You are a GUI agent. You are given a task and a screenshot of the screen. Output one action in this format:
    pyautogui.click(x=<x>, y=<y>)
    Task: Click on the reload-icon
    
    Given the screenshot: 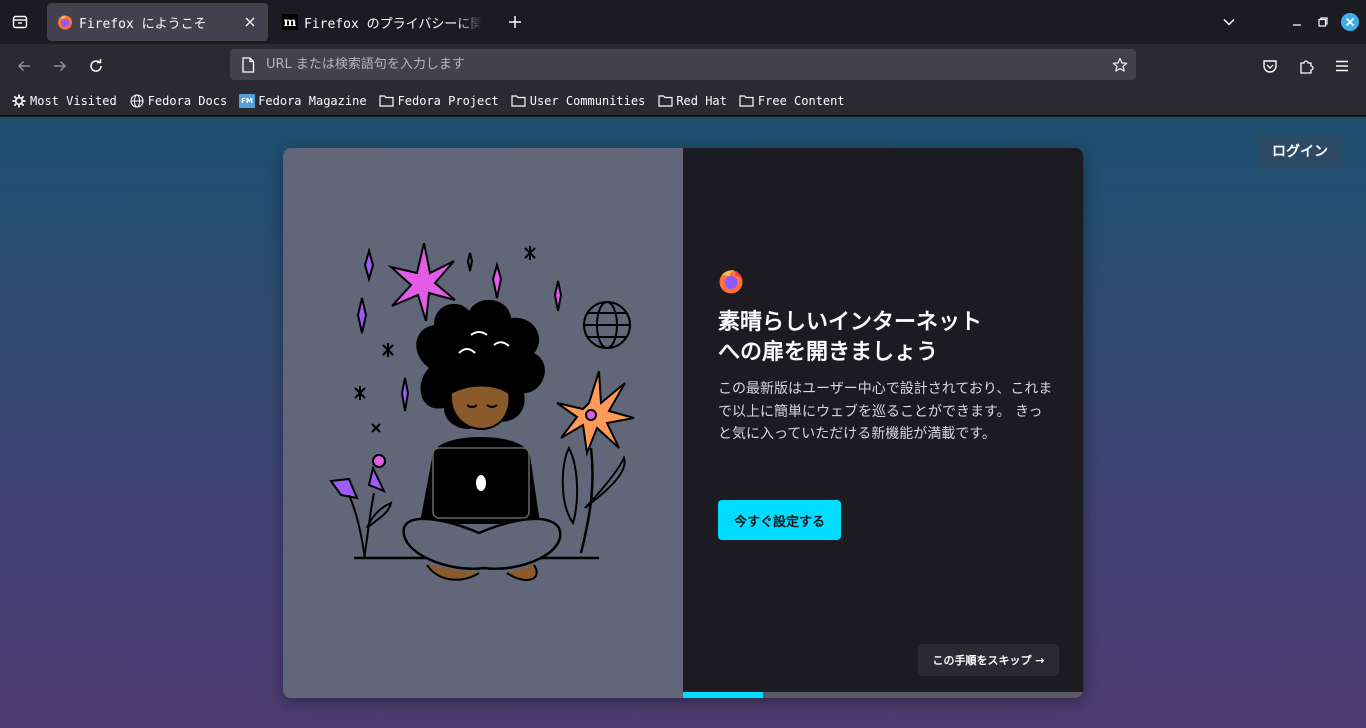 What is the action you would take?
    pyautogui.click(x=96, y=65)
    